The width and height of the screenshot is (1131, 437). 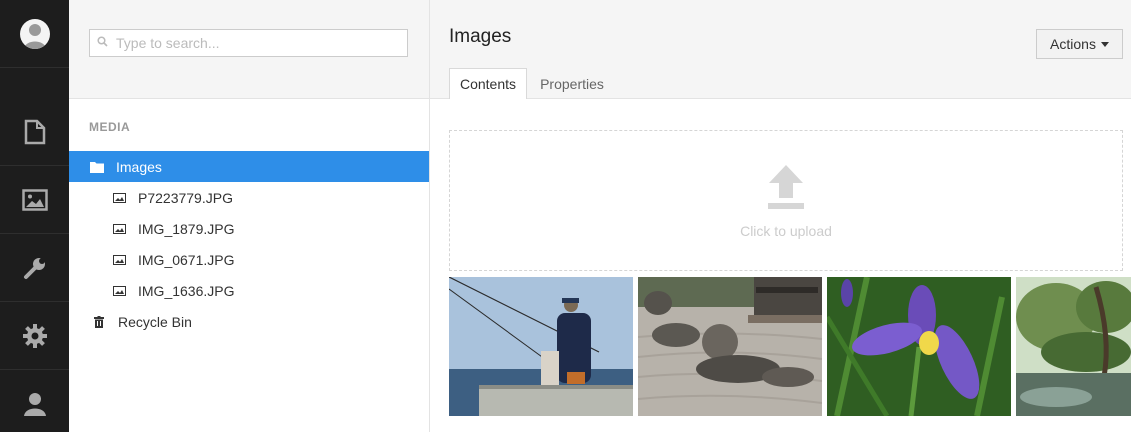 I want to click on nav-members-button, so click(x=34, y=403).